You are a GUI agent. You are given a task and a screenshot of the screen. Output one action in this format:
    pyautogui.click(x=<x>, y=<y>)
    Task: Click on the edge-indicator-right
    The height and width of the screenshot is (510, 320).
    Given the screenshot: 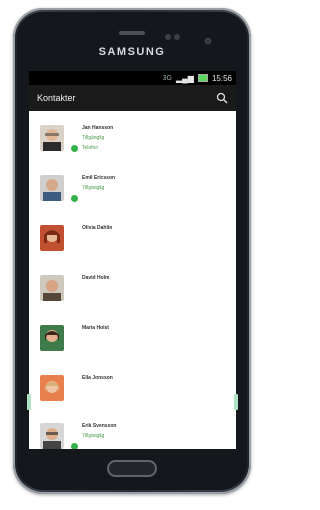 What is the action you would take?
    pyautogui.click(x=236, y=402)
    